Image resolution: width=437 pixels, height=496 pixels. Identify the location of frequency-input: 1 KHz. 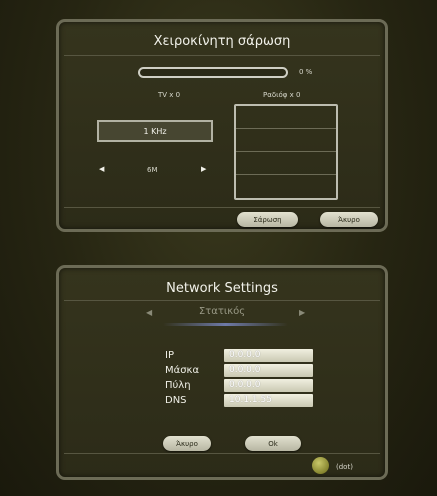
(155, 131).